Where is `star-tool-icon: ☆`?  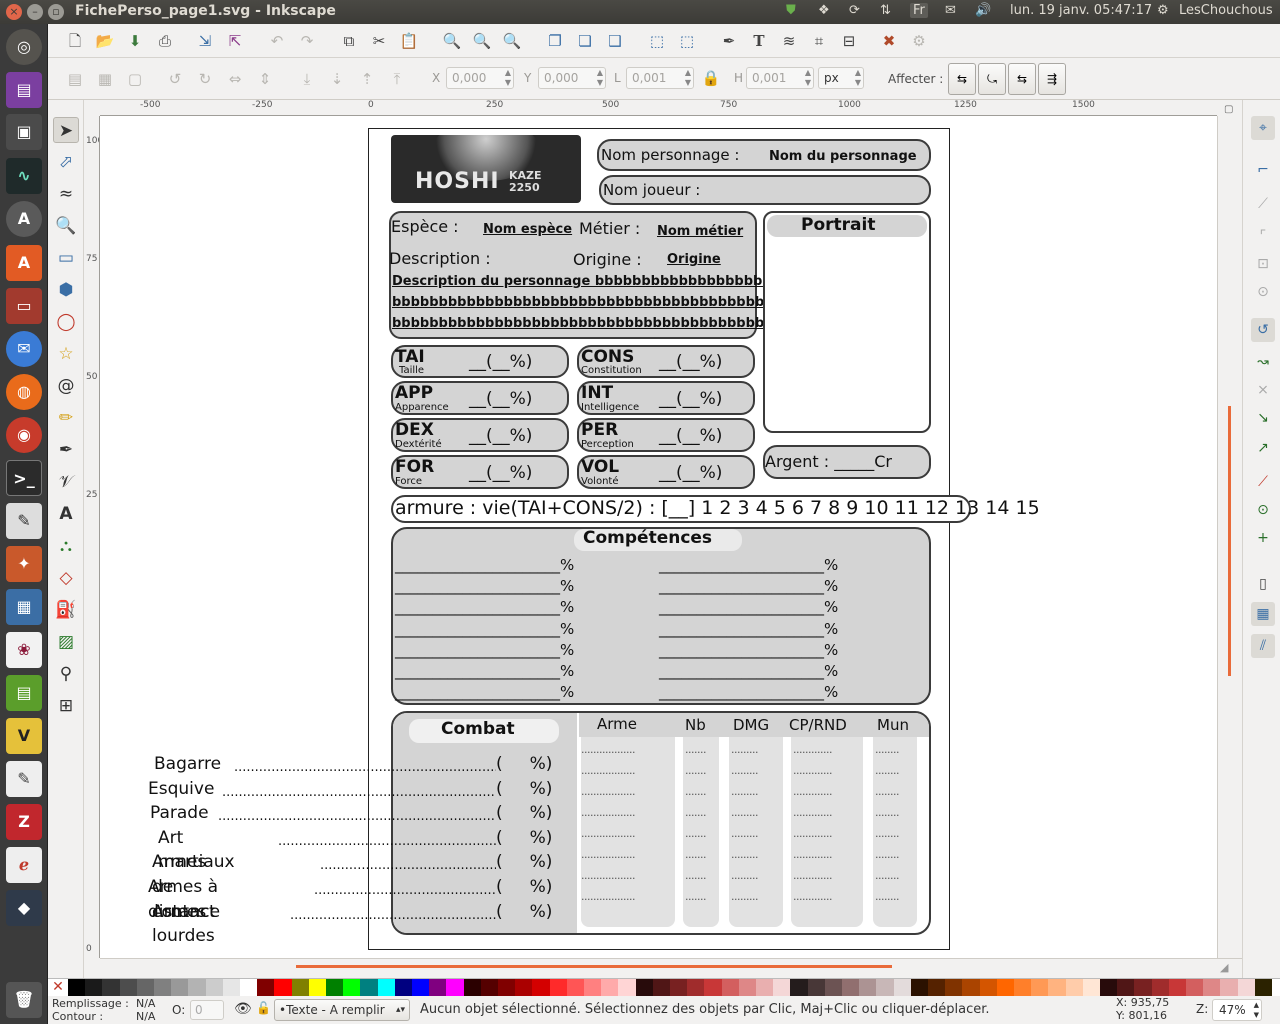
star-tool-icon: ☆ is located at coordinates (66, 354).